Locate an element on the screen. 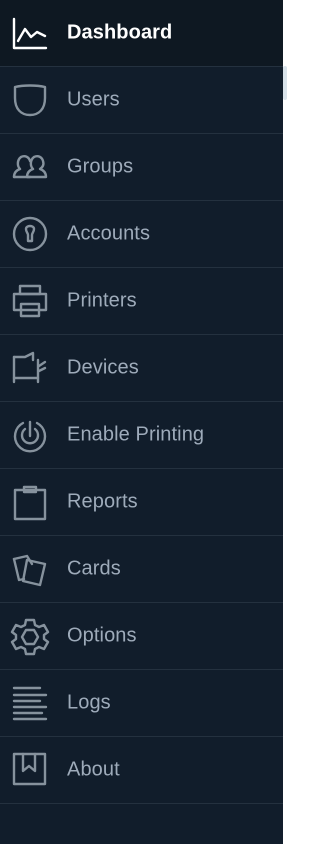  sidebar-item-label: Printers is located at coordinates (102, 300).